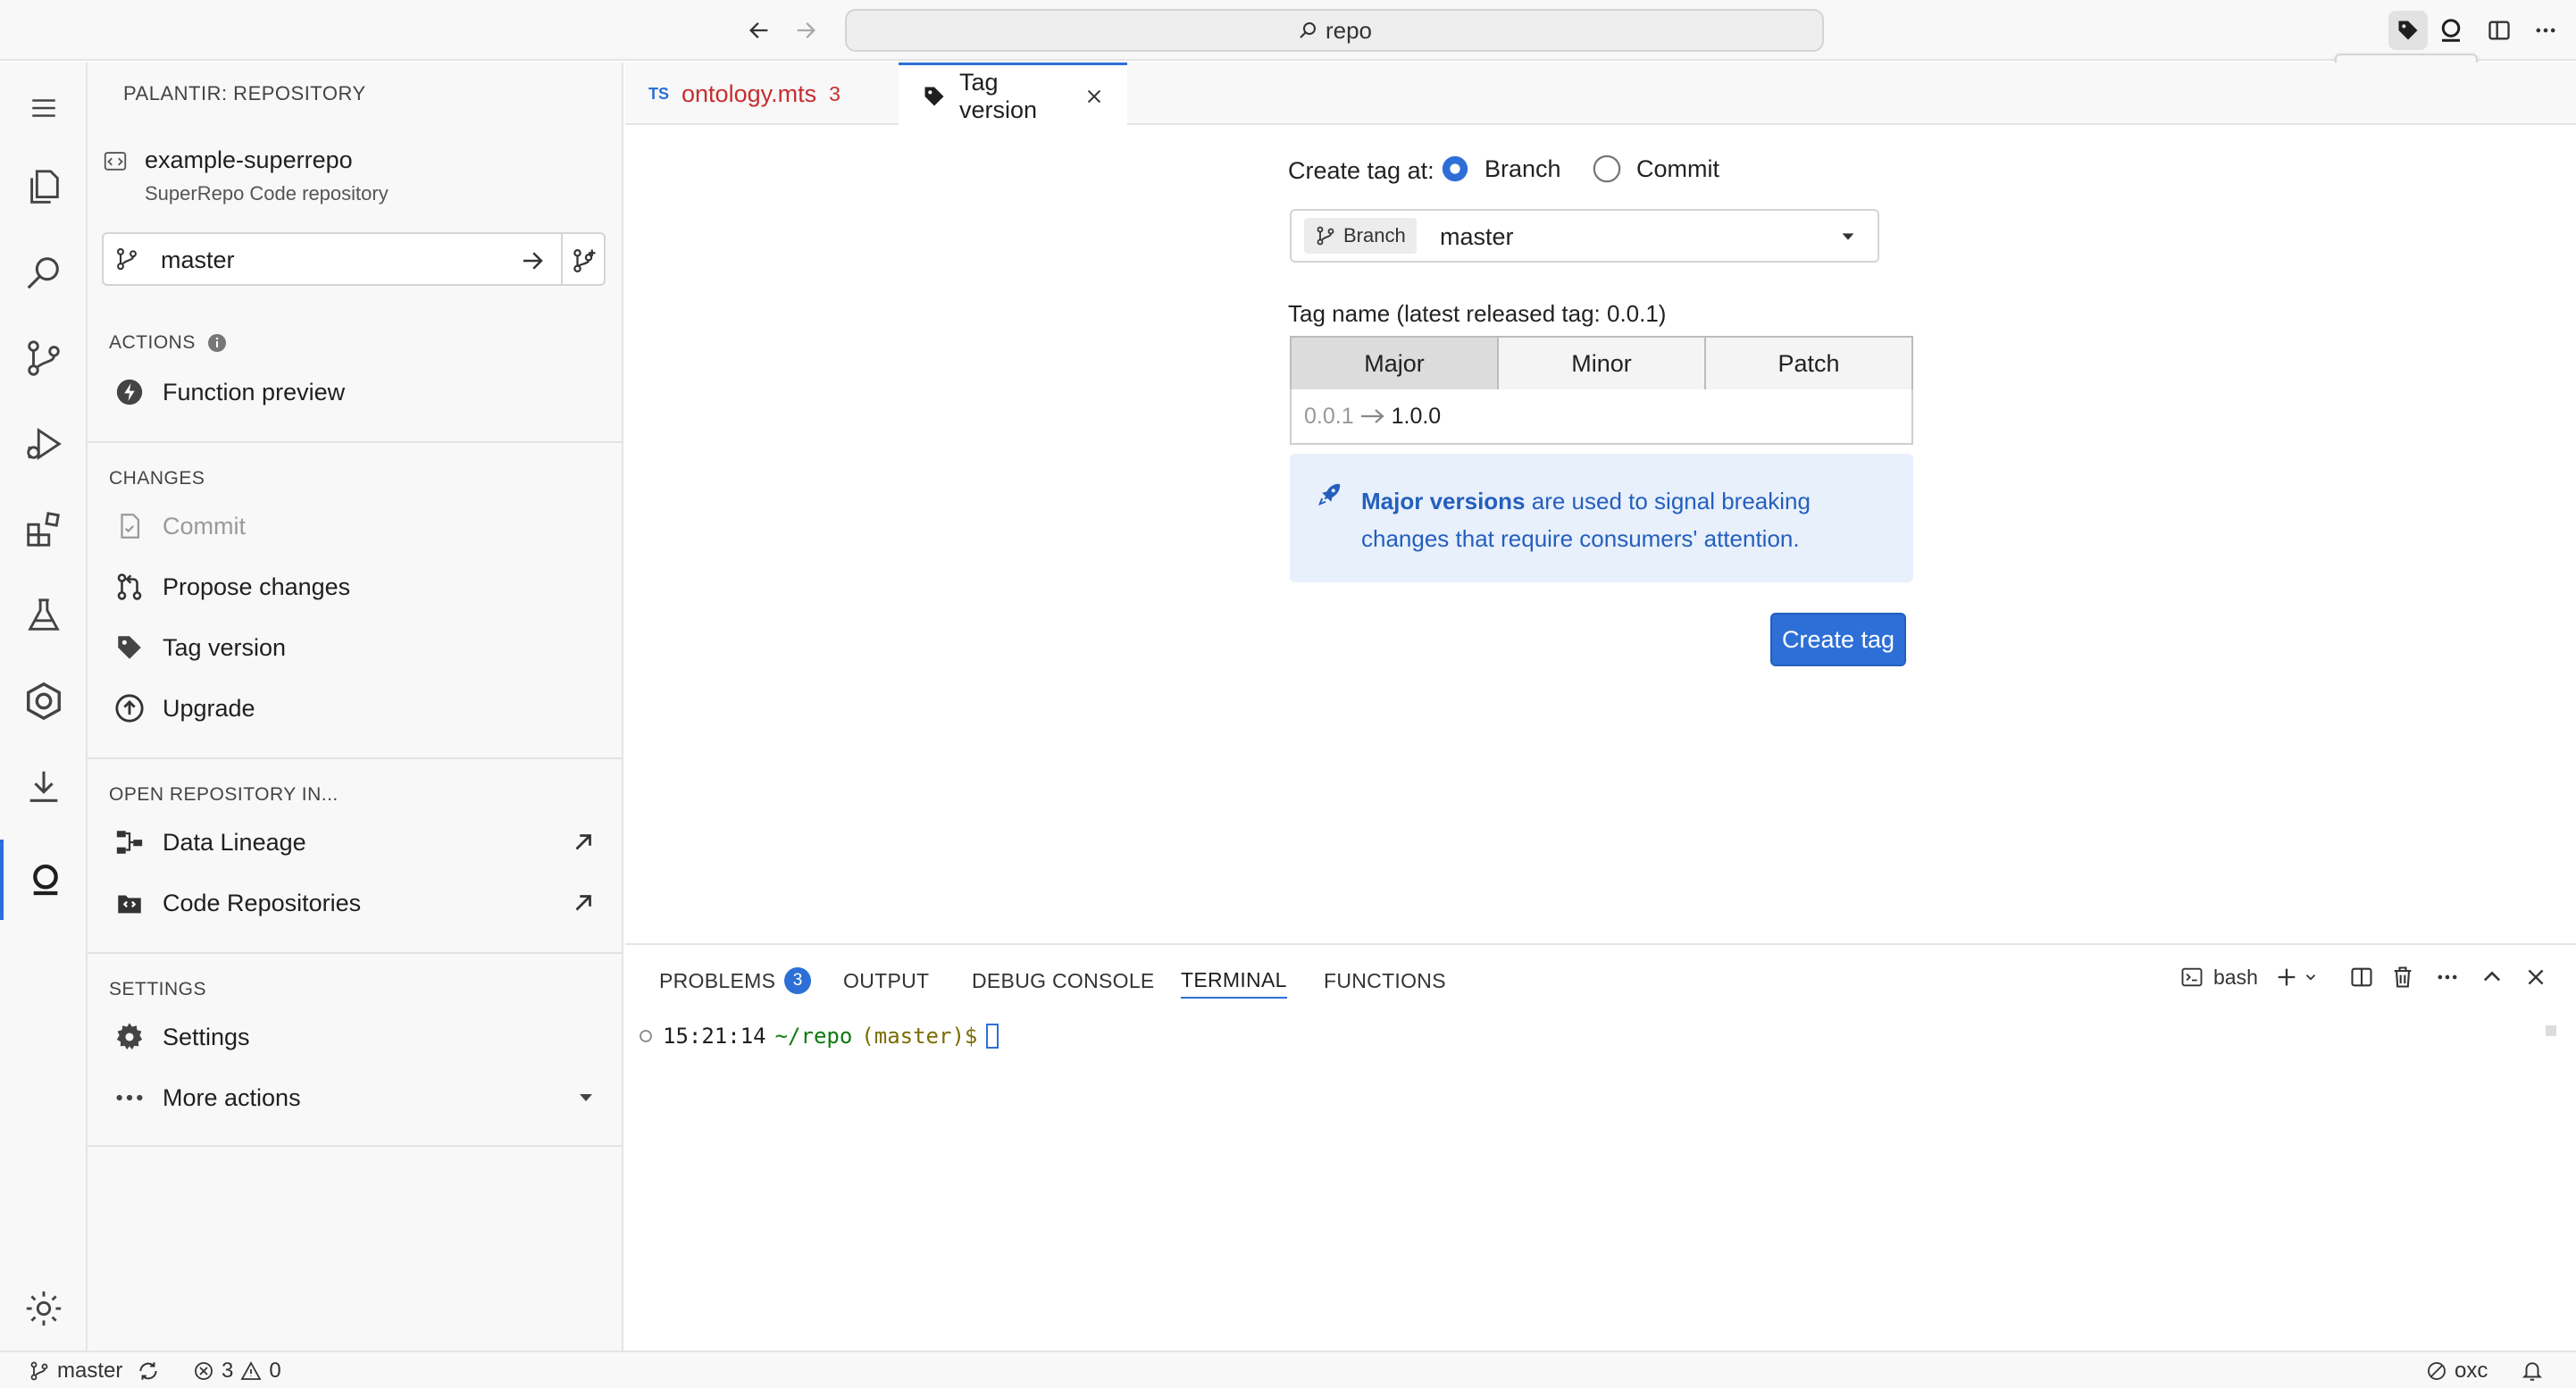 The width and height of the screenshot is (2576, 1388). What do you see at coordinates (2437, 1371) in the screenshot?
I see `disabled-circle-icon` at bounding box center [2437, 1371].